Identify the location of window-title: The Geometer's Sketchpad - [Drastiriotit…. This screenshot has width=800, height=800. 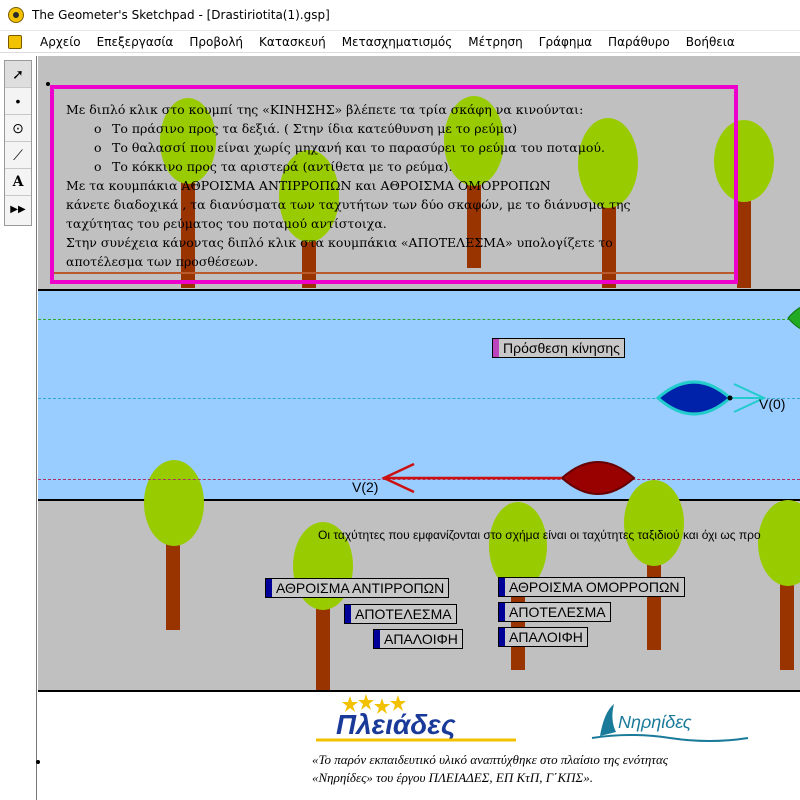
(181, 15).